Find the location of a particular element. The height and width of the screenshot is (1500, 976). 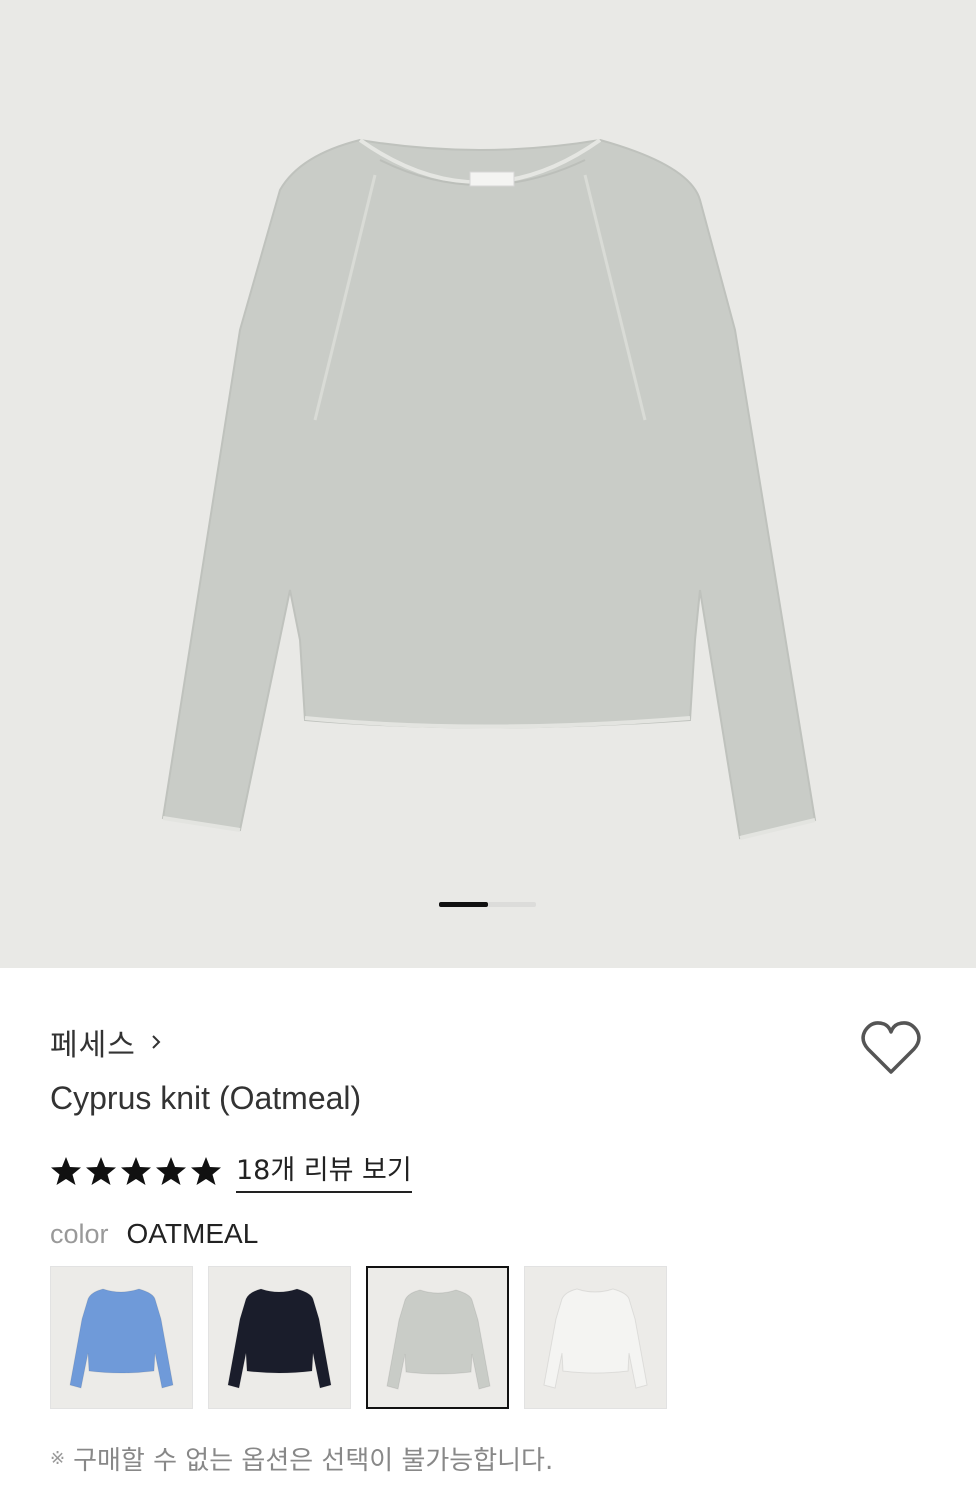

color-swatch-oatmeal is located at coordinates (437, 1337).